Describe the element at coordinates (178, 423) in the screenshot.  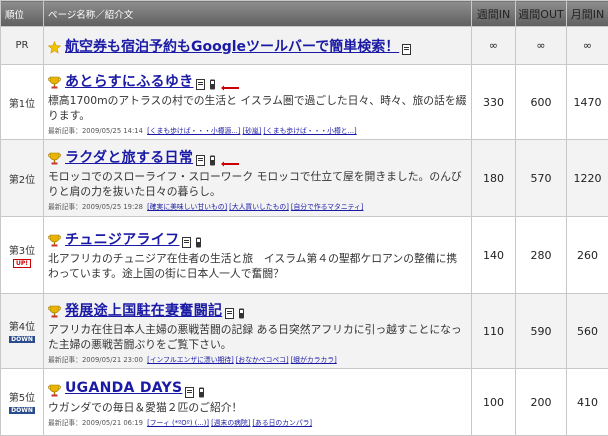
I see `article-link: [フーィ (*ºOº) (...)]` at that location.